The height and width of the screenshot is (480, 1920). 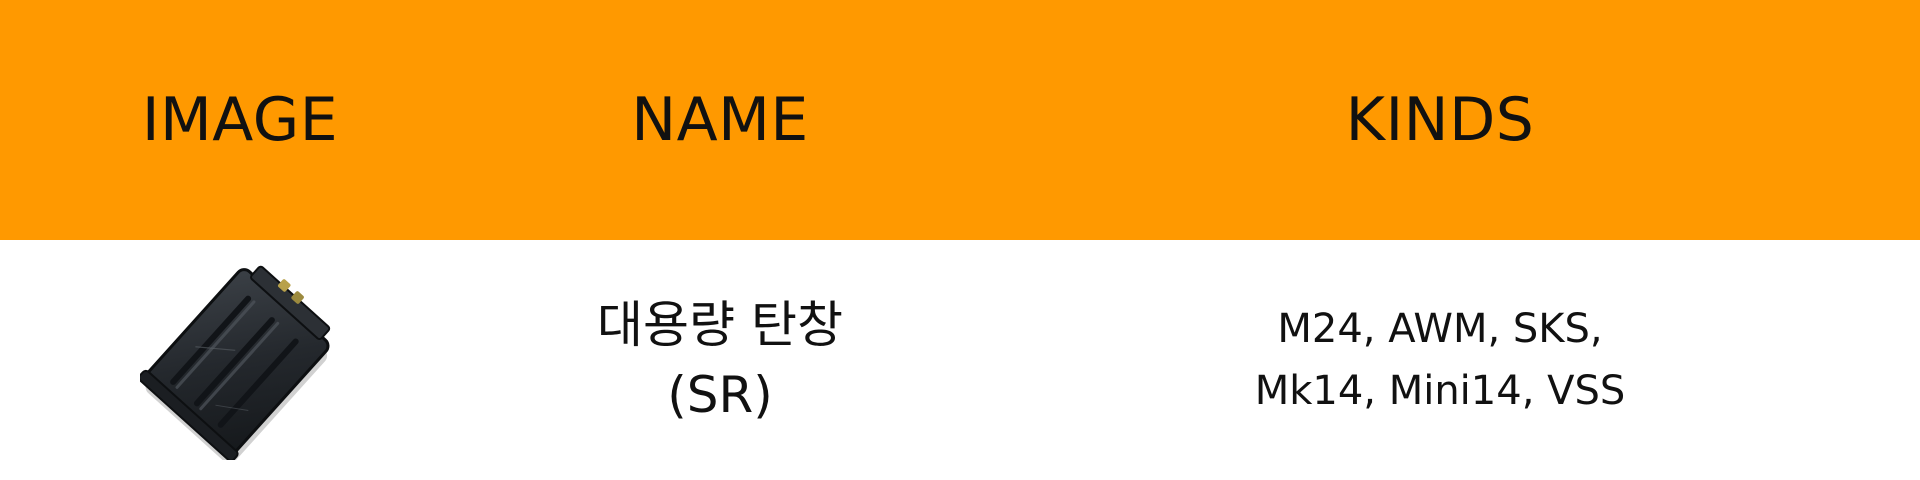 What do you see at coordinates (240, 120) in the screenshot?
I see `header-image: IMAGE` at bounding box center [240, 120].